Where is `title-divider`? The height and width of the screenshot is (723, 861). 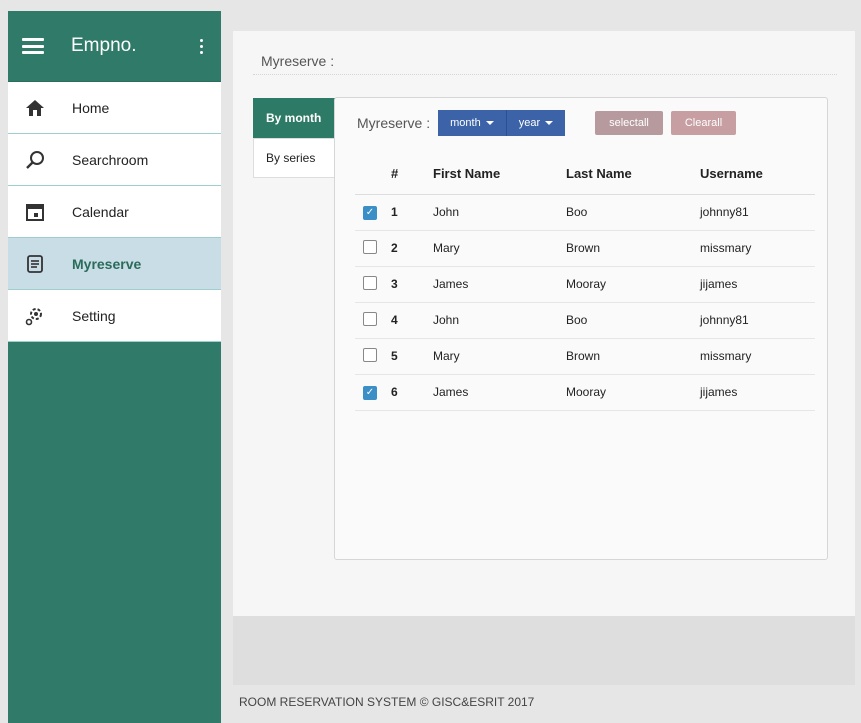
title-divider is located at coordinates (545, 74).